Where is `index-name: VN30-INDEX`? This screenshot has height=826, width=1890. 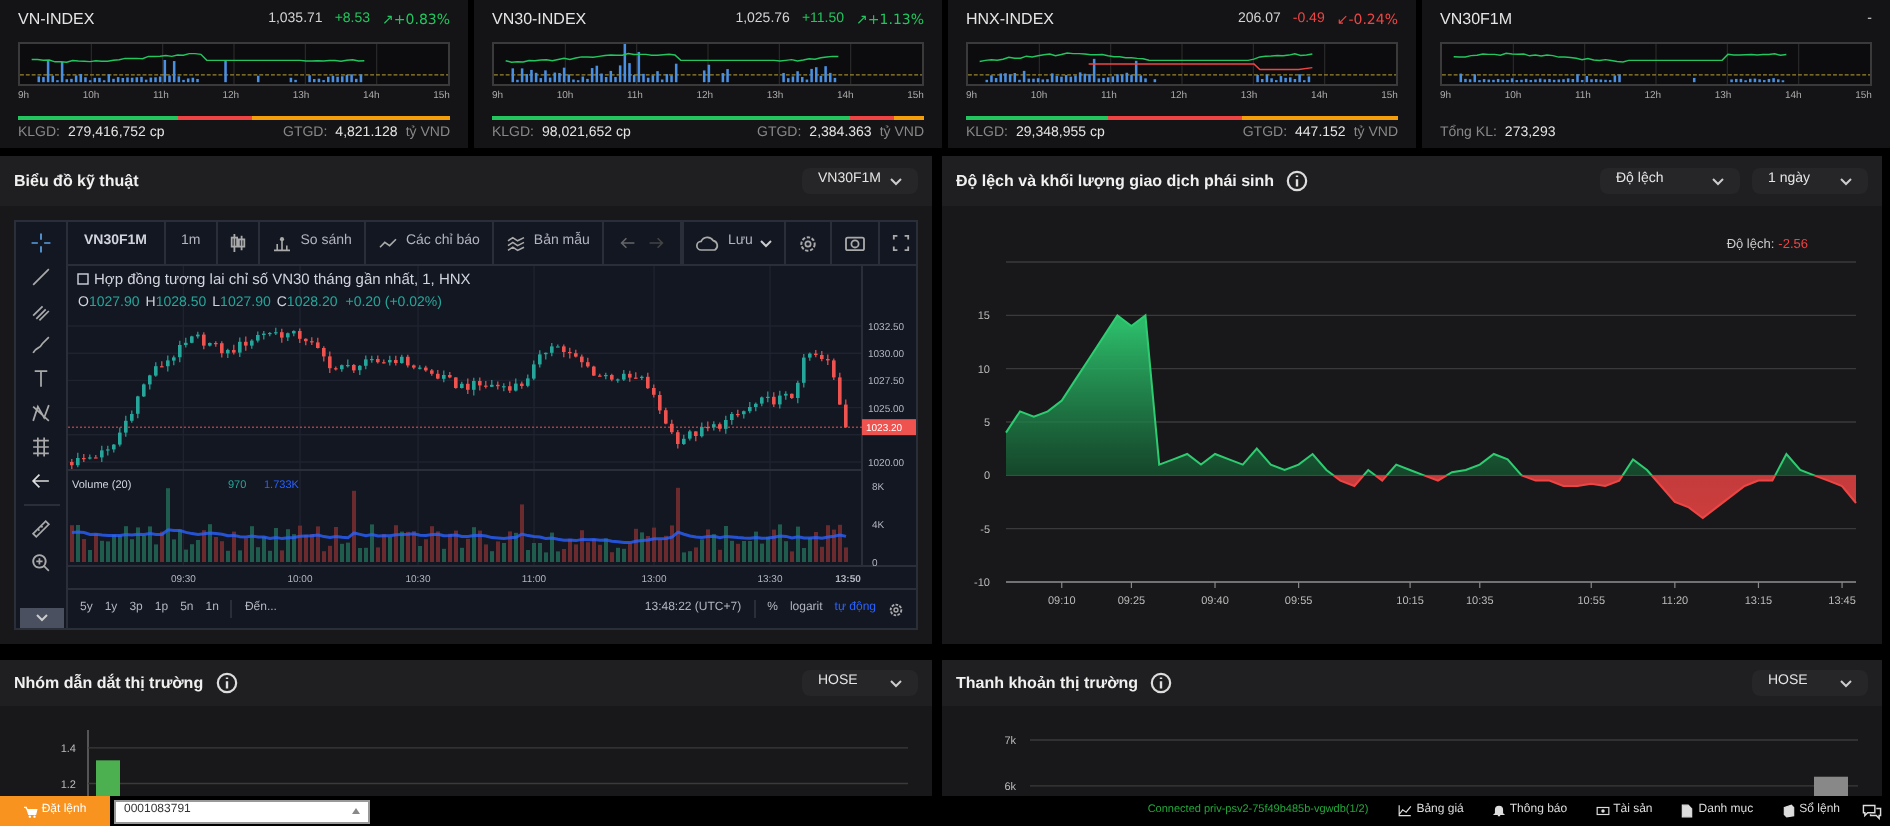 index-name: VN30-INDEX is located at coordinates (539, 20).